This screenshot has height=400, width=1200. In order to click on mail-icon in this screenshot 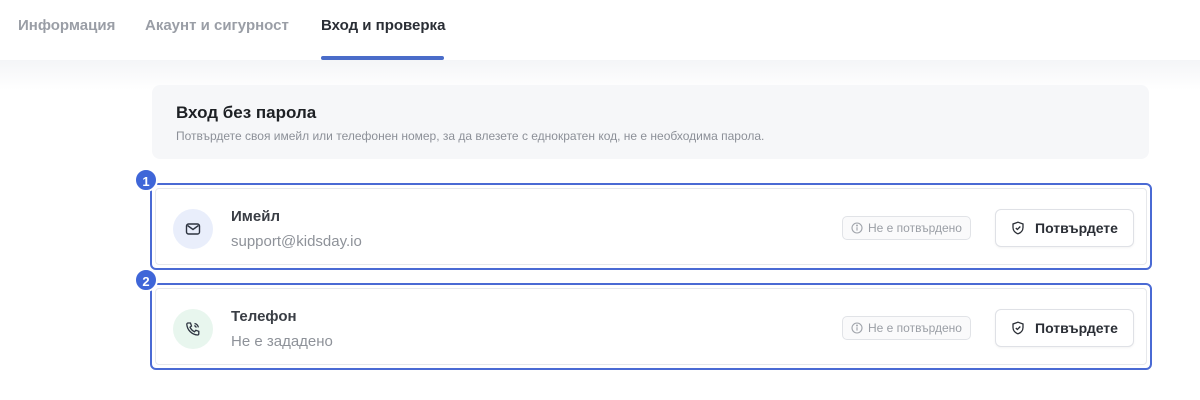, I will do `click(193, 229)`.